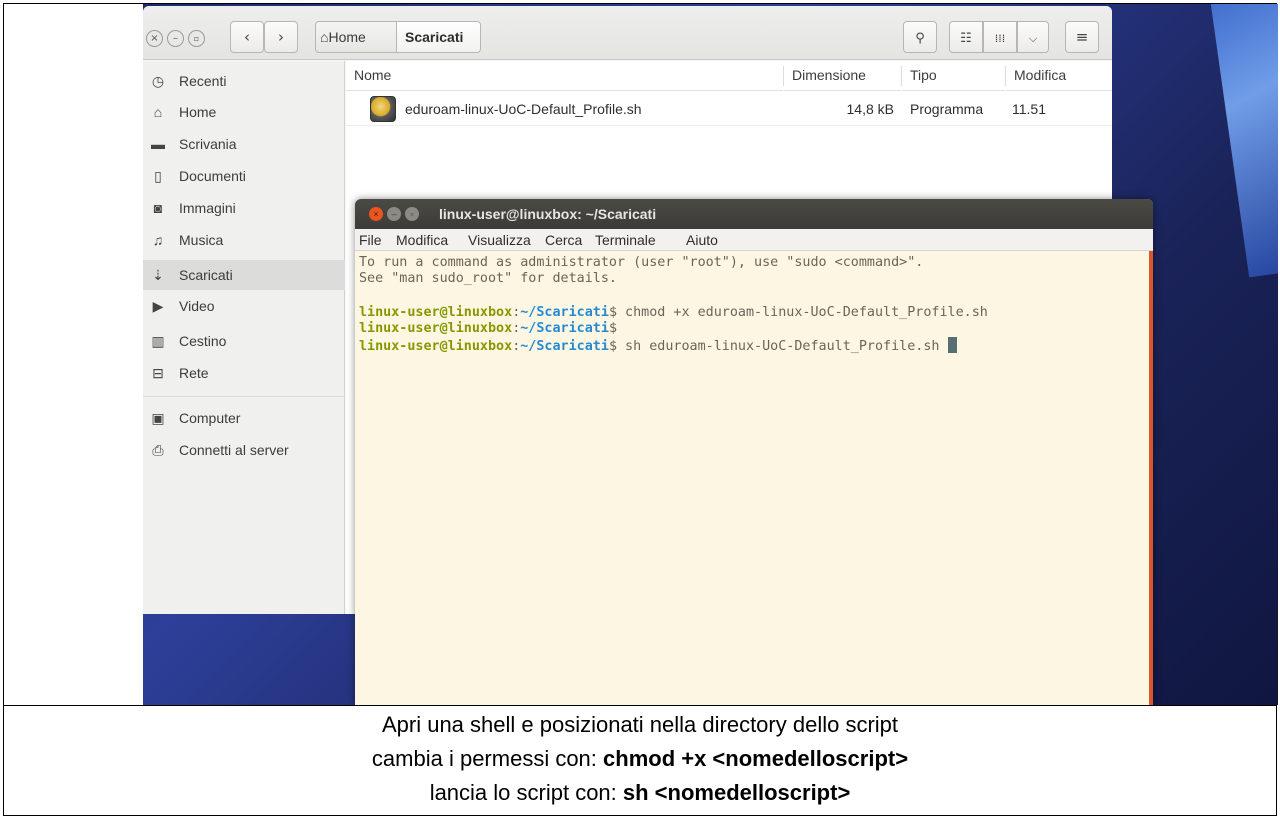 This screenshot has width=1280, height=816. Describe the element at coordinates (523, 109) in the screenshot. I see `file-name: eduroam-linux-UoC-Default_Profile.sh` at that location.